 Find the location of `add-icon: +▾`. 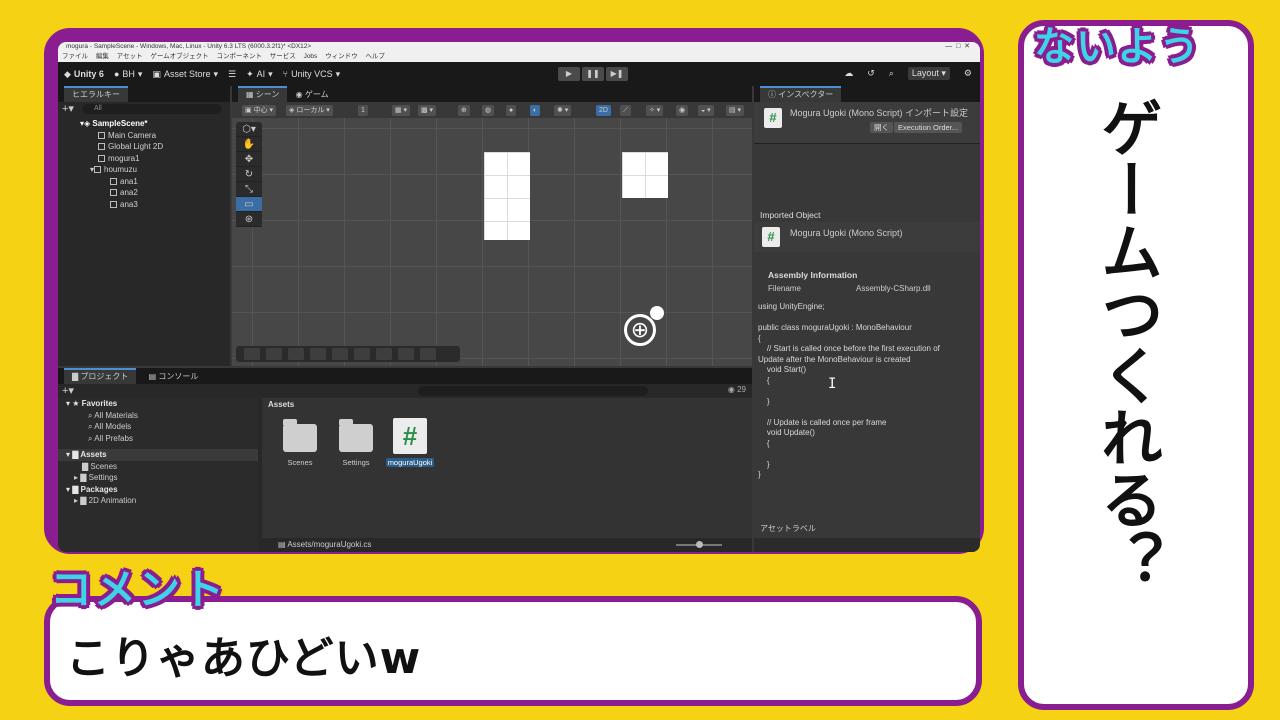

add-icon: +▾ is located at coordinates (68, 108).